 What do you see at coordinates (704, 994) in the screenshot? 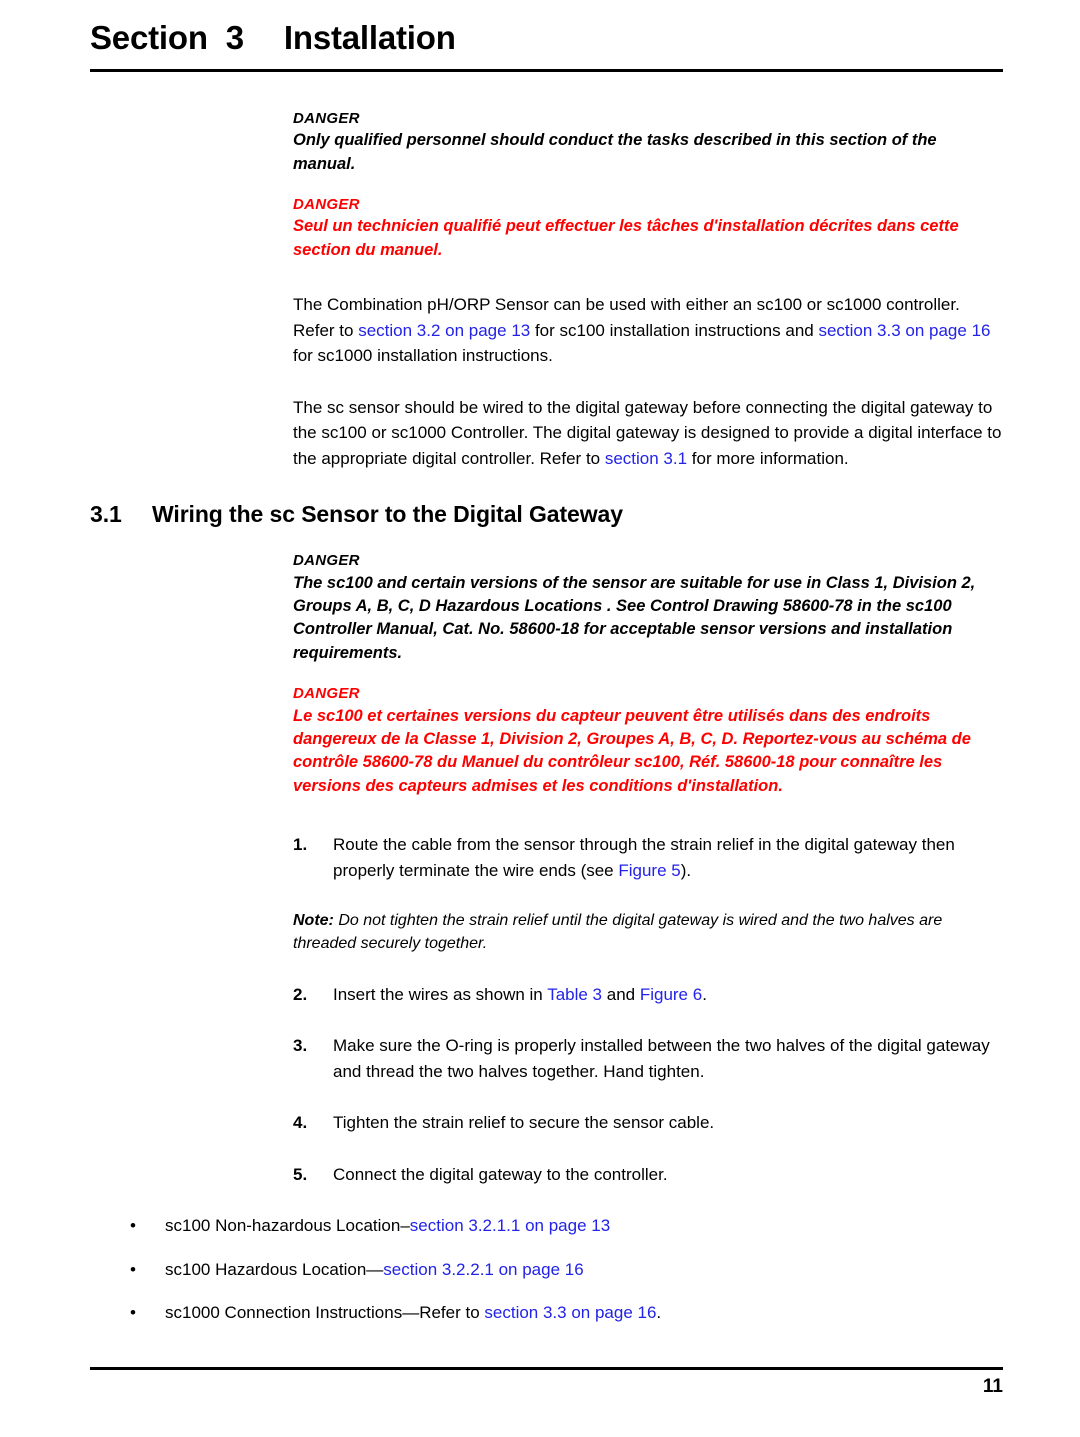
I see `step-text-part: .` at bounding box center [704, 994].